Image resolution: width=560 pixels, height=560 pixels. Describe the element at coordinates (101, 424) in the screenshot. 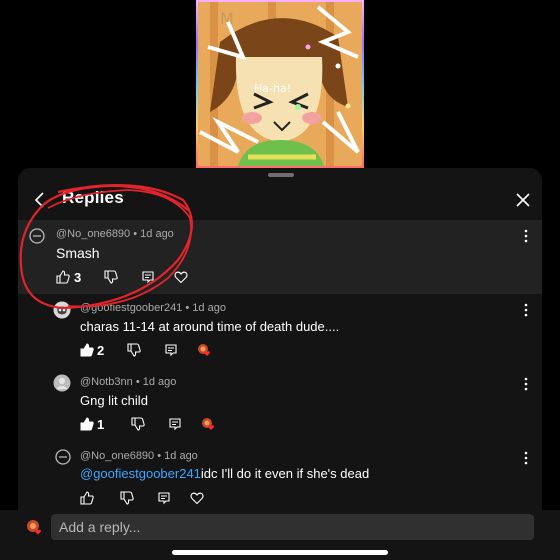

I see `like-count: 1` at that location.